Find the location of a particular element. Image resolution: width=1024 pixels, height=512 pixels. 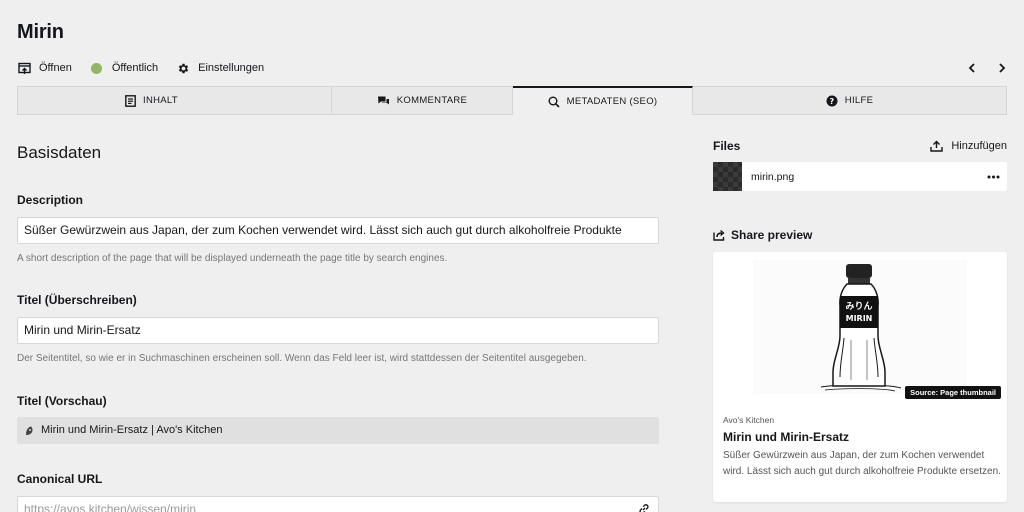

share-preview-text: Share preview is located at coordinates (772, 235).